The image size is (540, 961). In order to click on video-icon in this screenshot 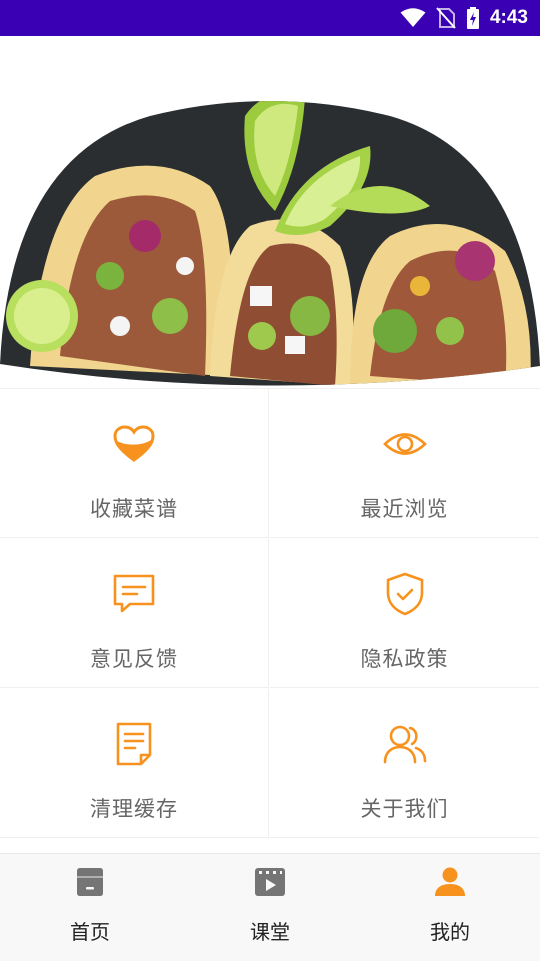, I will do `click(270, 882)`.